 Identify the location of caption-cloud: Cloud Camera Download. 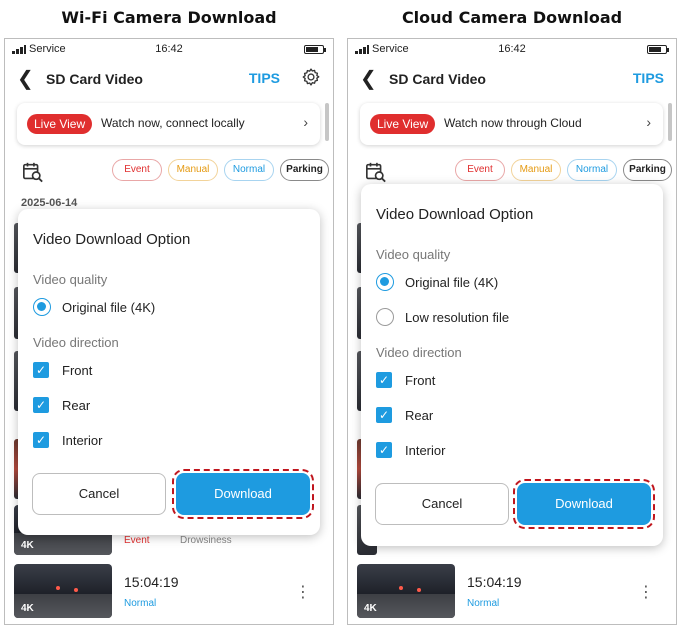
(512, 17).